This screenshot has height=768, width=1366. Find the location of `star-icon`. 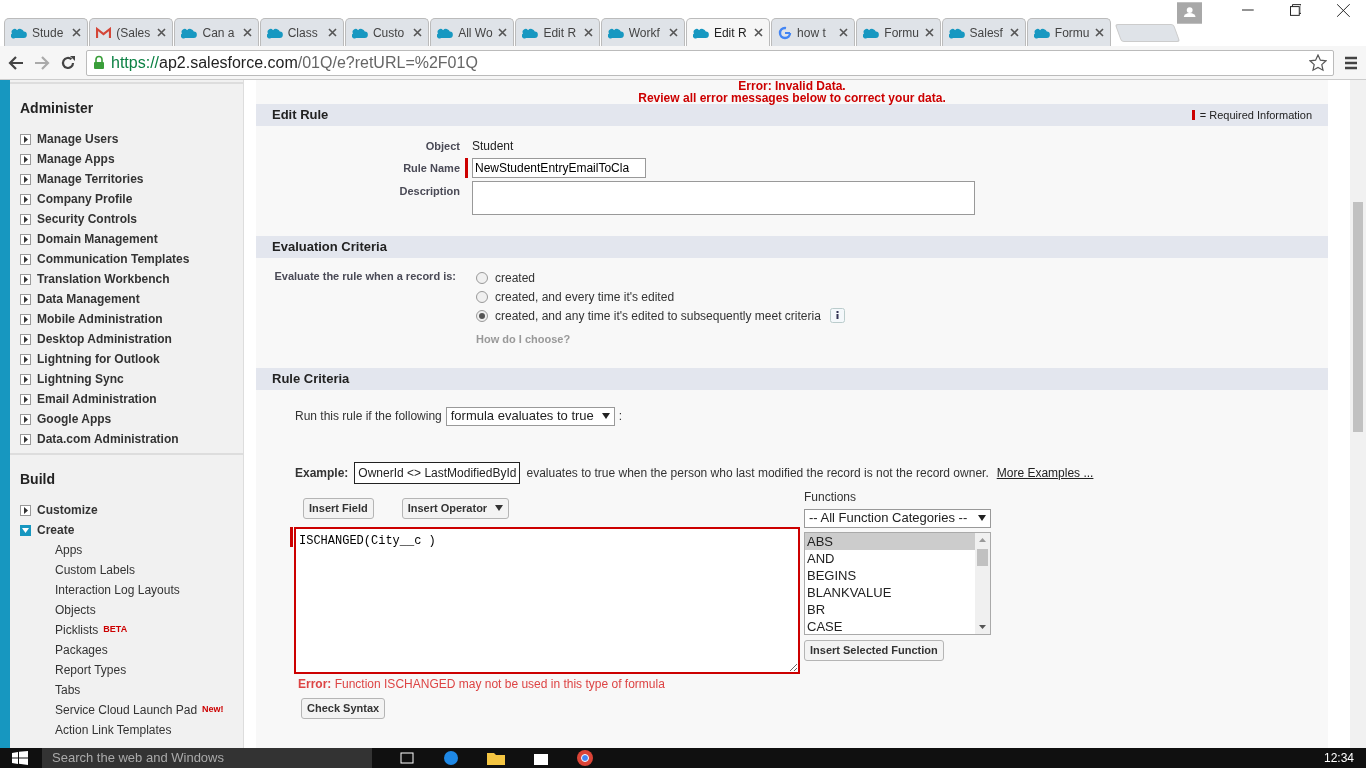

star-icon is located at coordinates (1318, 62).